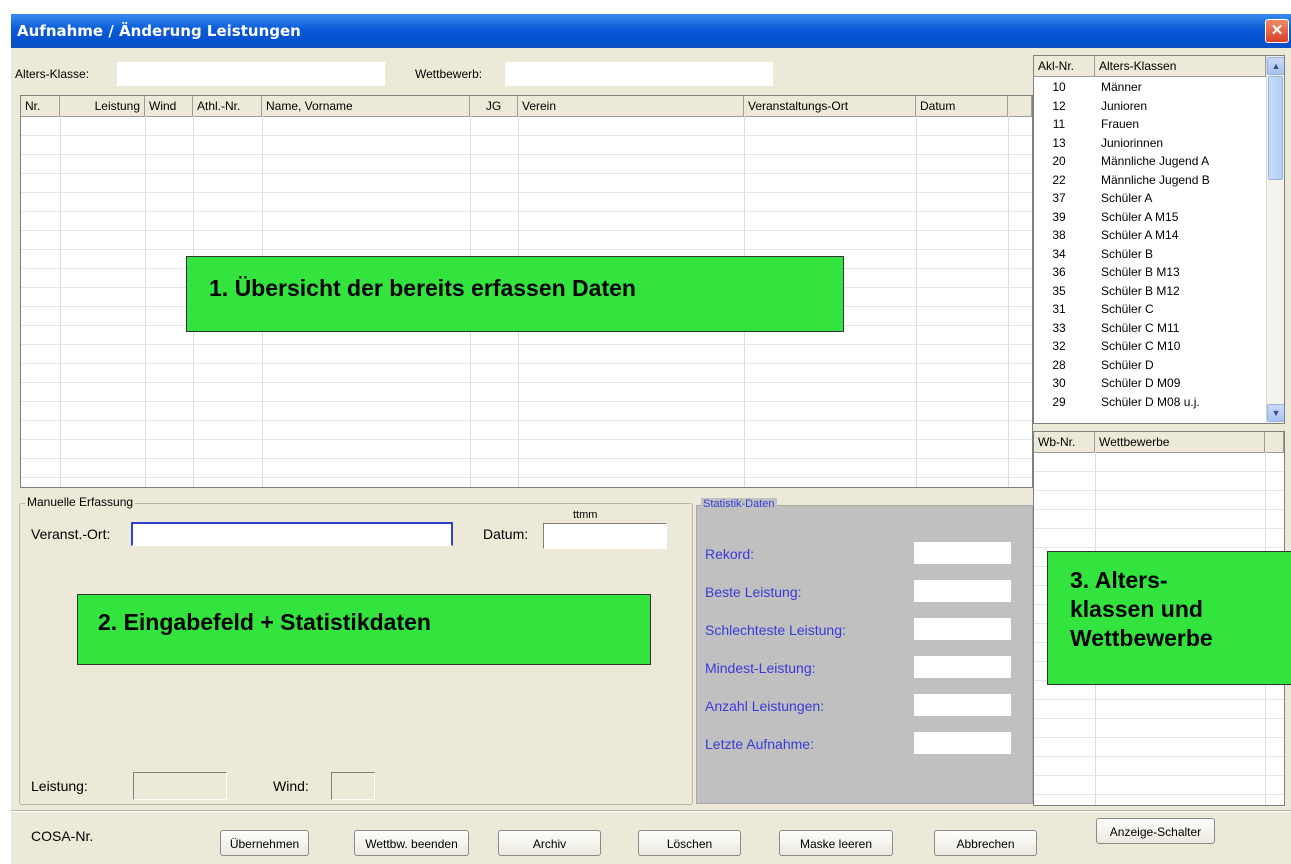 This screenshot has width=1291, height=864. What do you see at coordinates (1059, 272) in the screenshot?
I see `akl-row-nr: 36` at bounding box center [1059, 272].